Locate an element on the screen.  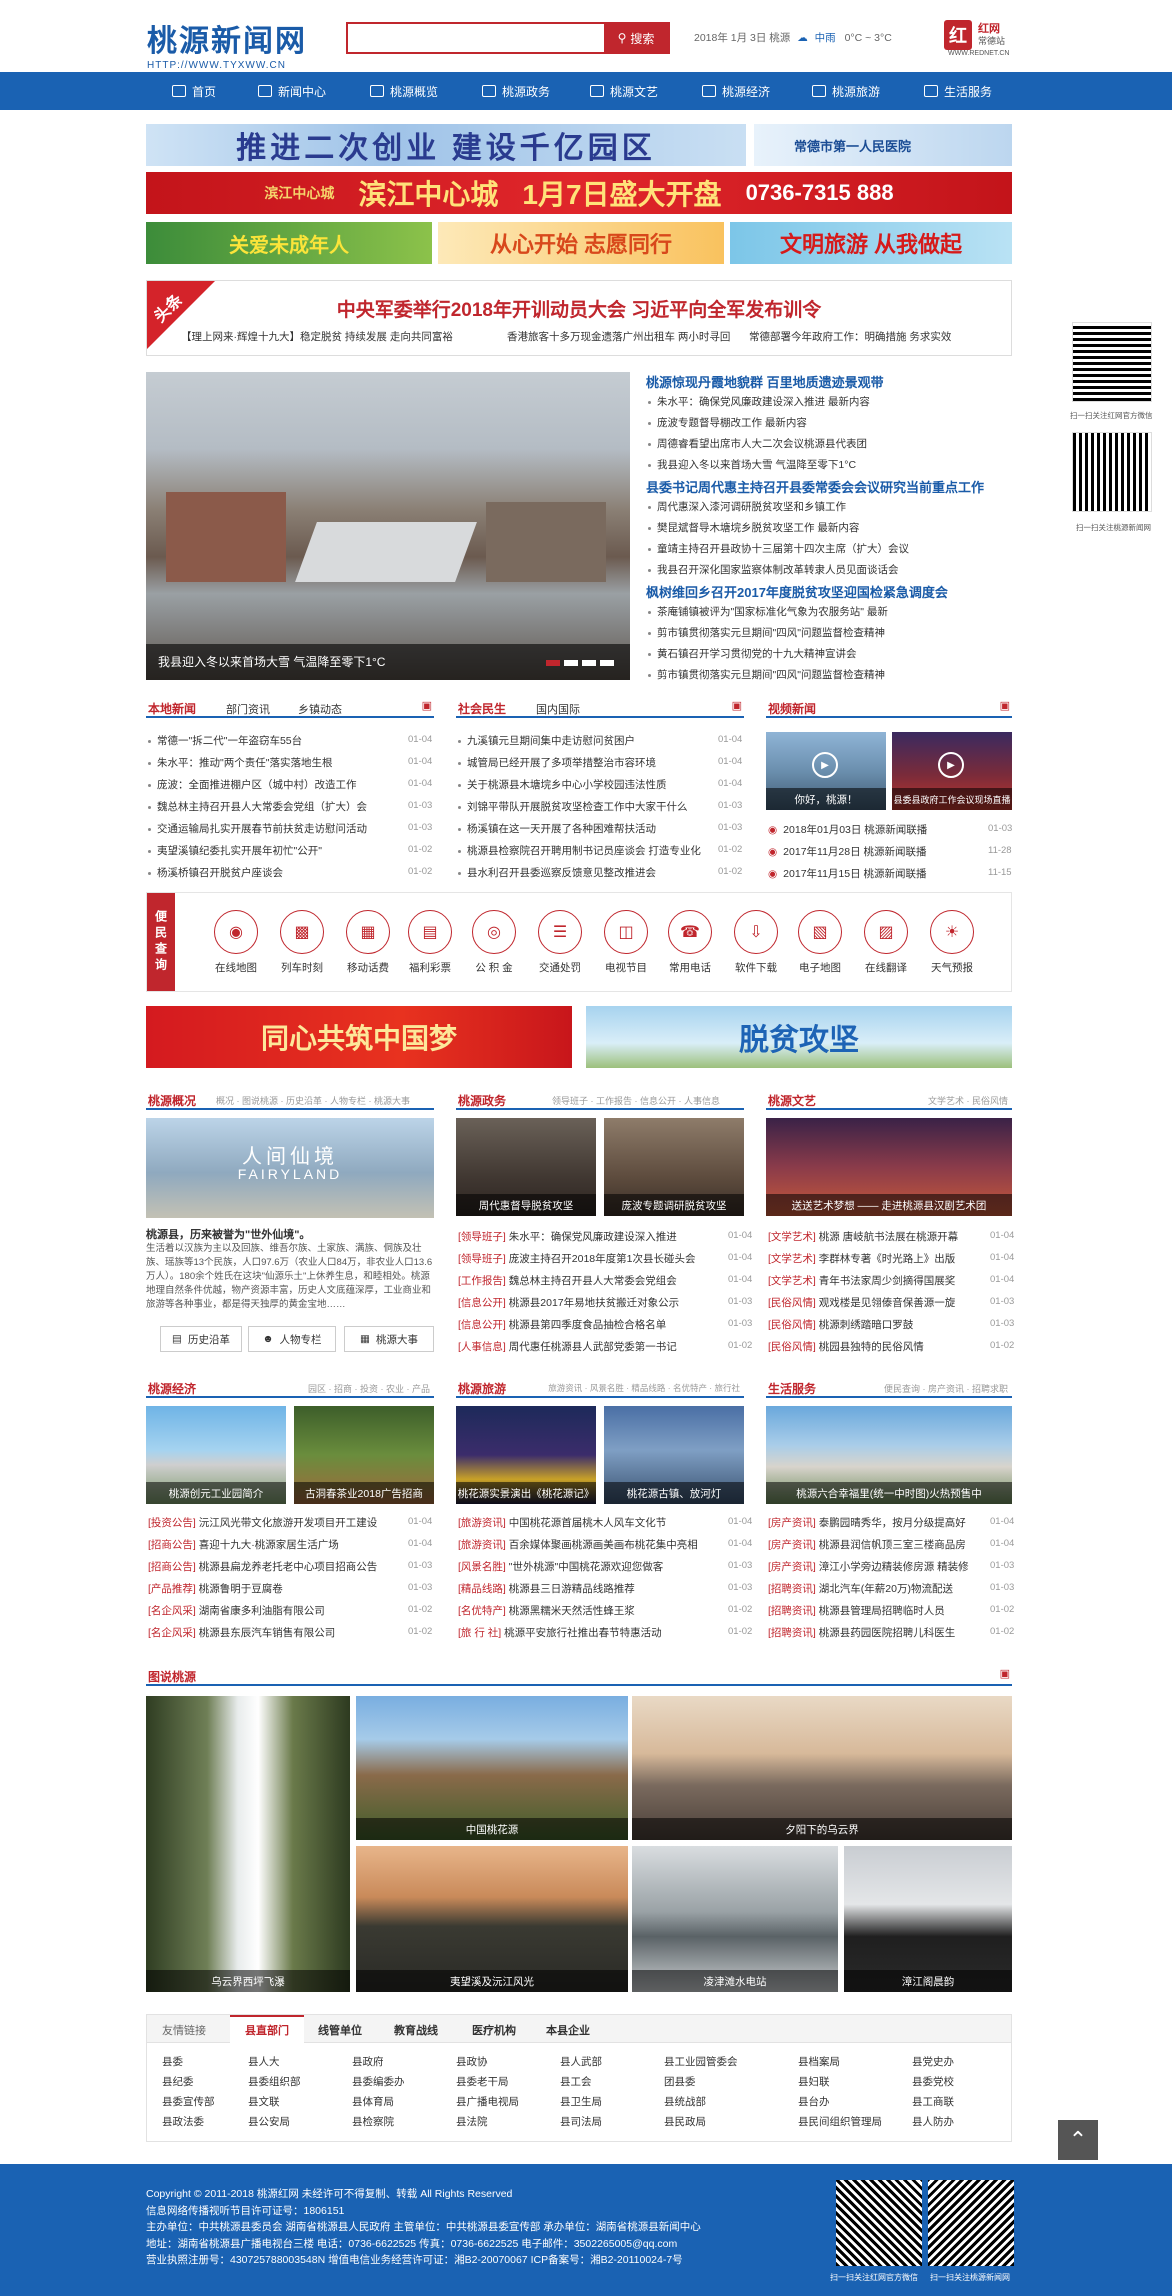
svc-phonebook: ☎ 常用电话 is located at coordinates (690, 942).